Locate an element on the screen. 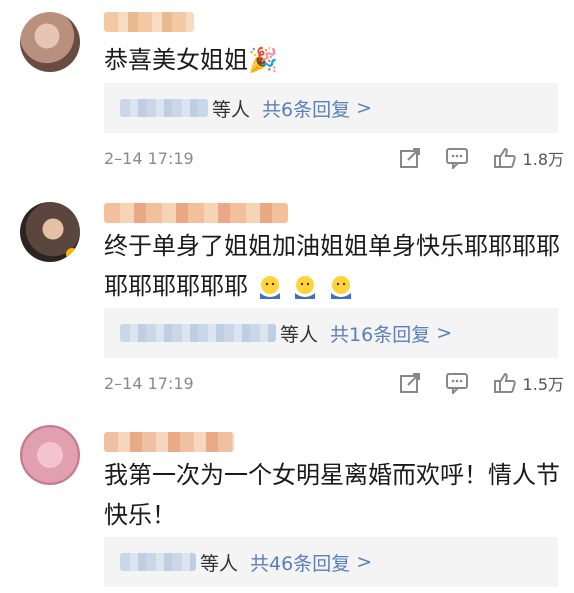  comment-meta: 2–14 17:19 1.5万 is located at coordinates (334, 383).